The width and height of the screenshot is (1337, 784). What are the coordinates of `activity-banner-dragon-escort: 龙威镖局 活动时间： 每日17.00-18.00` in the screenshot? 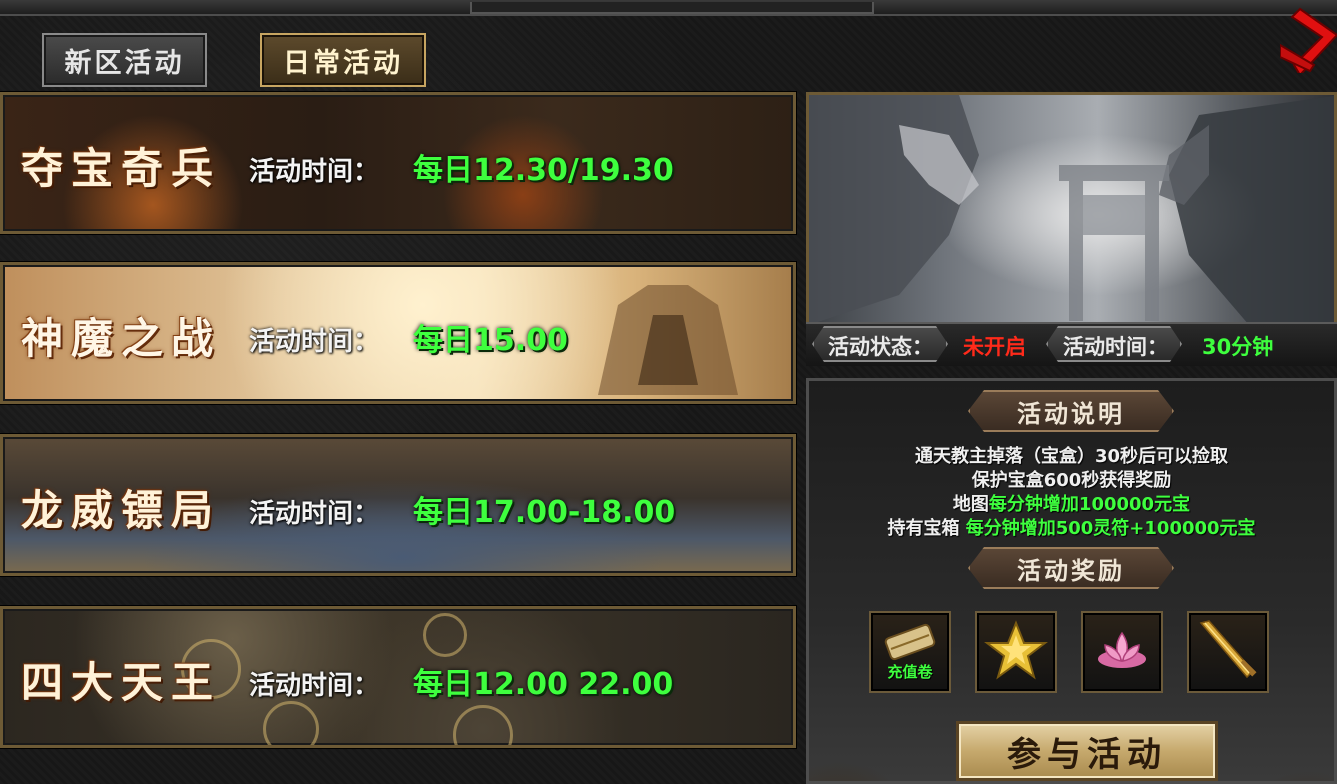 It's located at (398, 505).